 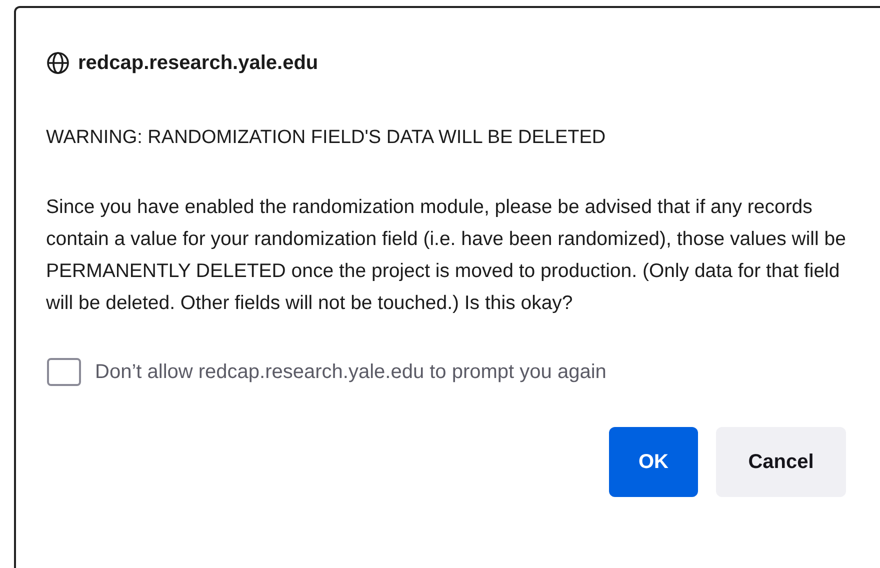 I want to click on dialog-origin: redcap.research.yale.edu, so click(x=198, y=63).